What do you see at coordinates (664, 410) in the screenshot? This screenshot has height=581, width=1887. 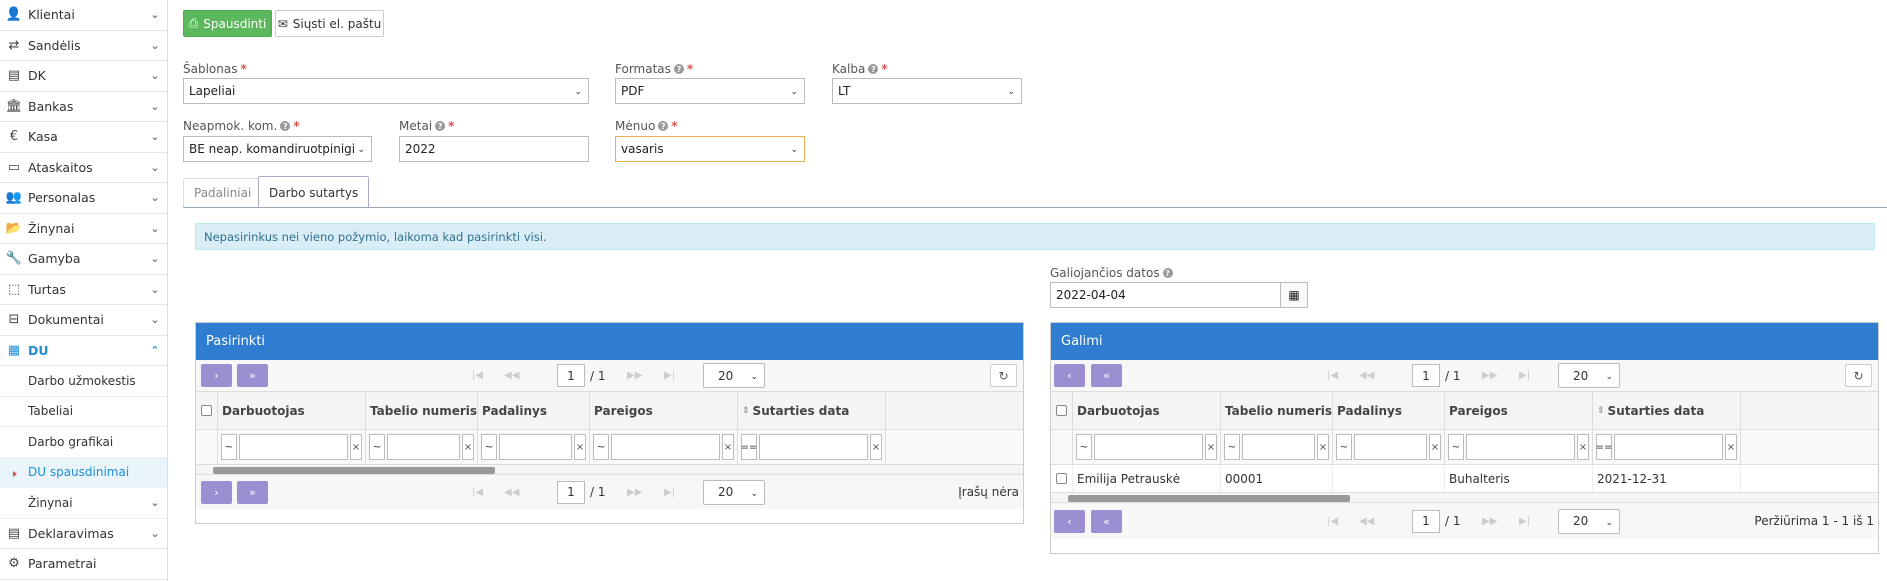 I see `column-header: Pareigos` at bounding box center [664, 410].